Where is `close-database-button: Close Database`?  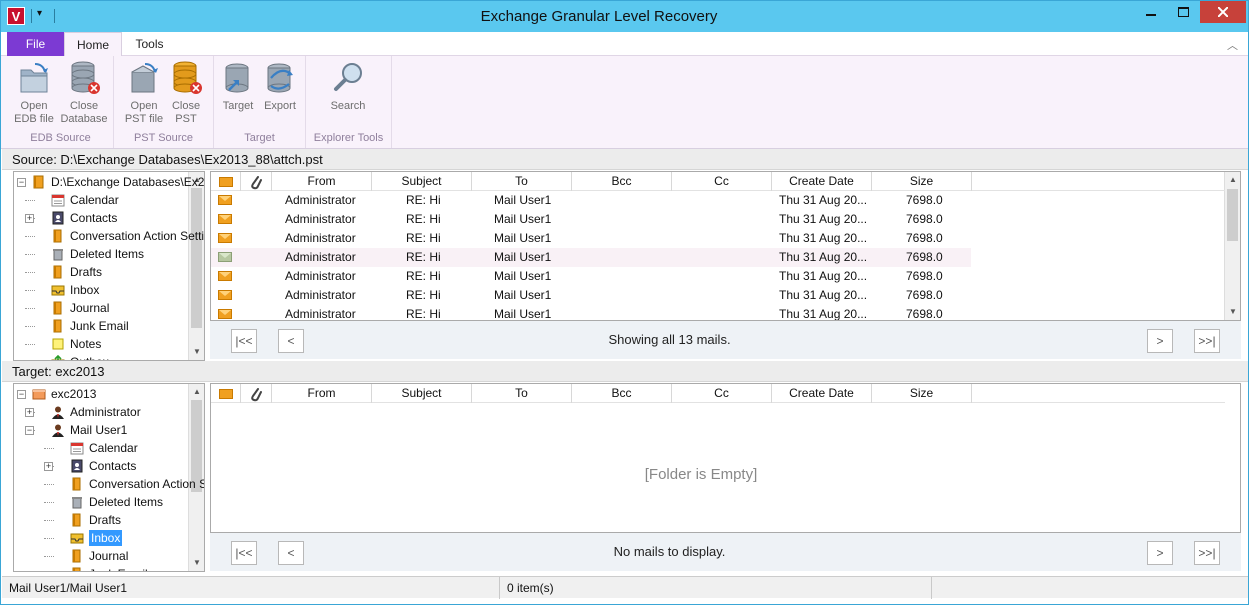 close-database-button: Close Database is located at coordinates (84, 93).